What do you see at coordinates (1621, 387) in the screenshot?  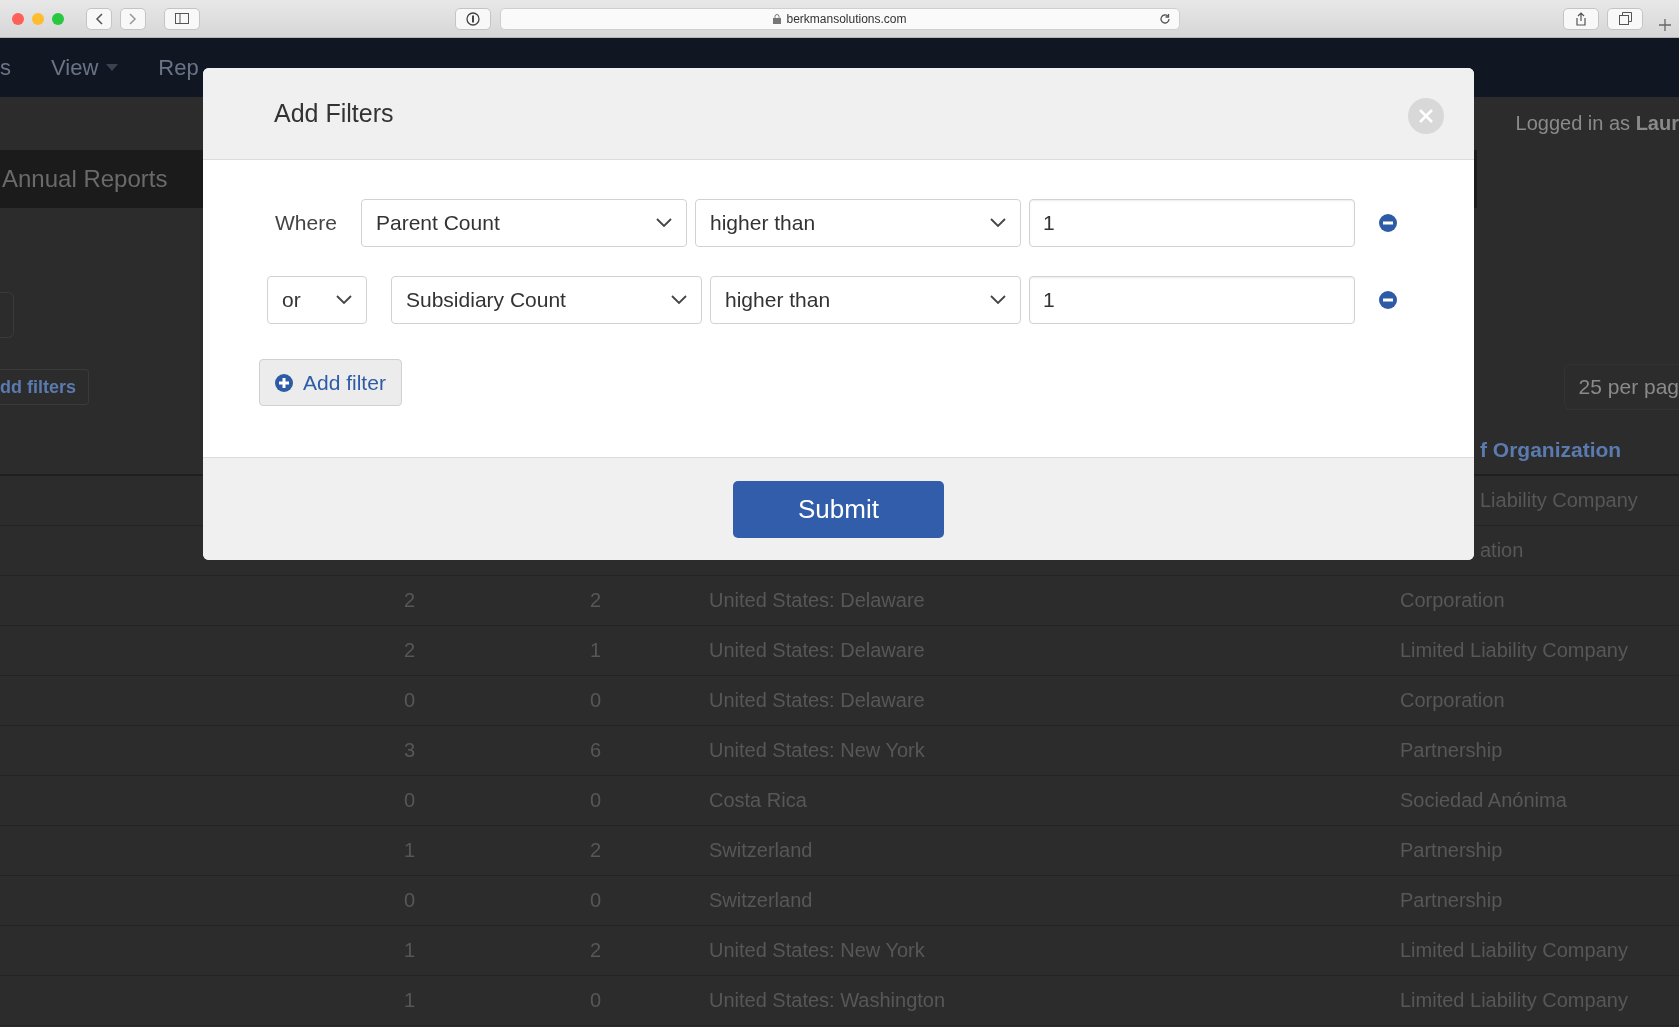 I see `per-page-select: 25 per pag` at bounding box center [1621, 387].